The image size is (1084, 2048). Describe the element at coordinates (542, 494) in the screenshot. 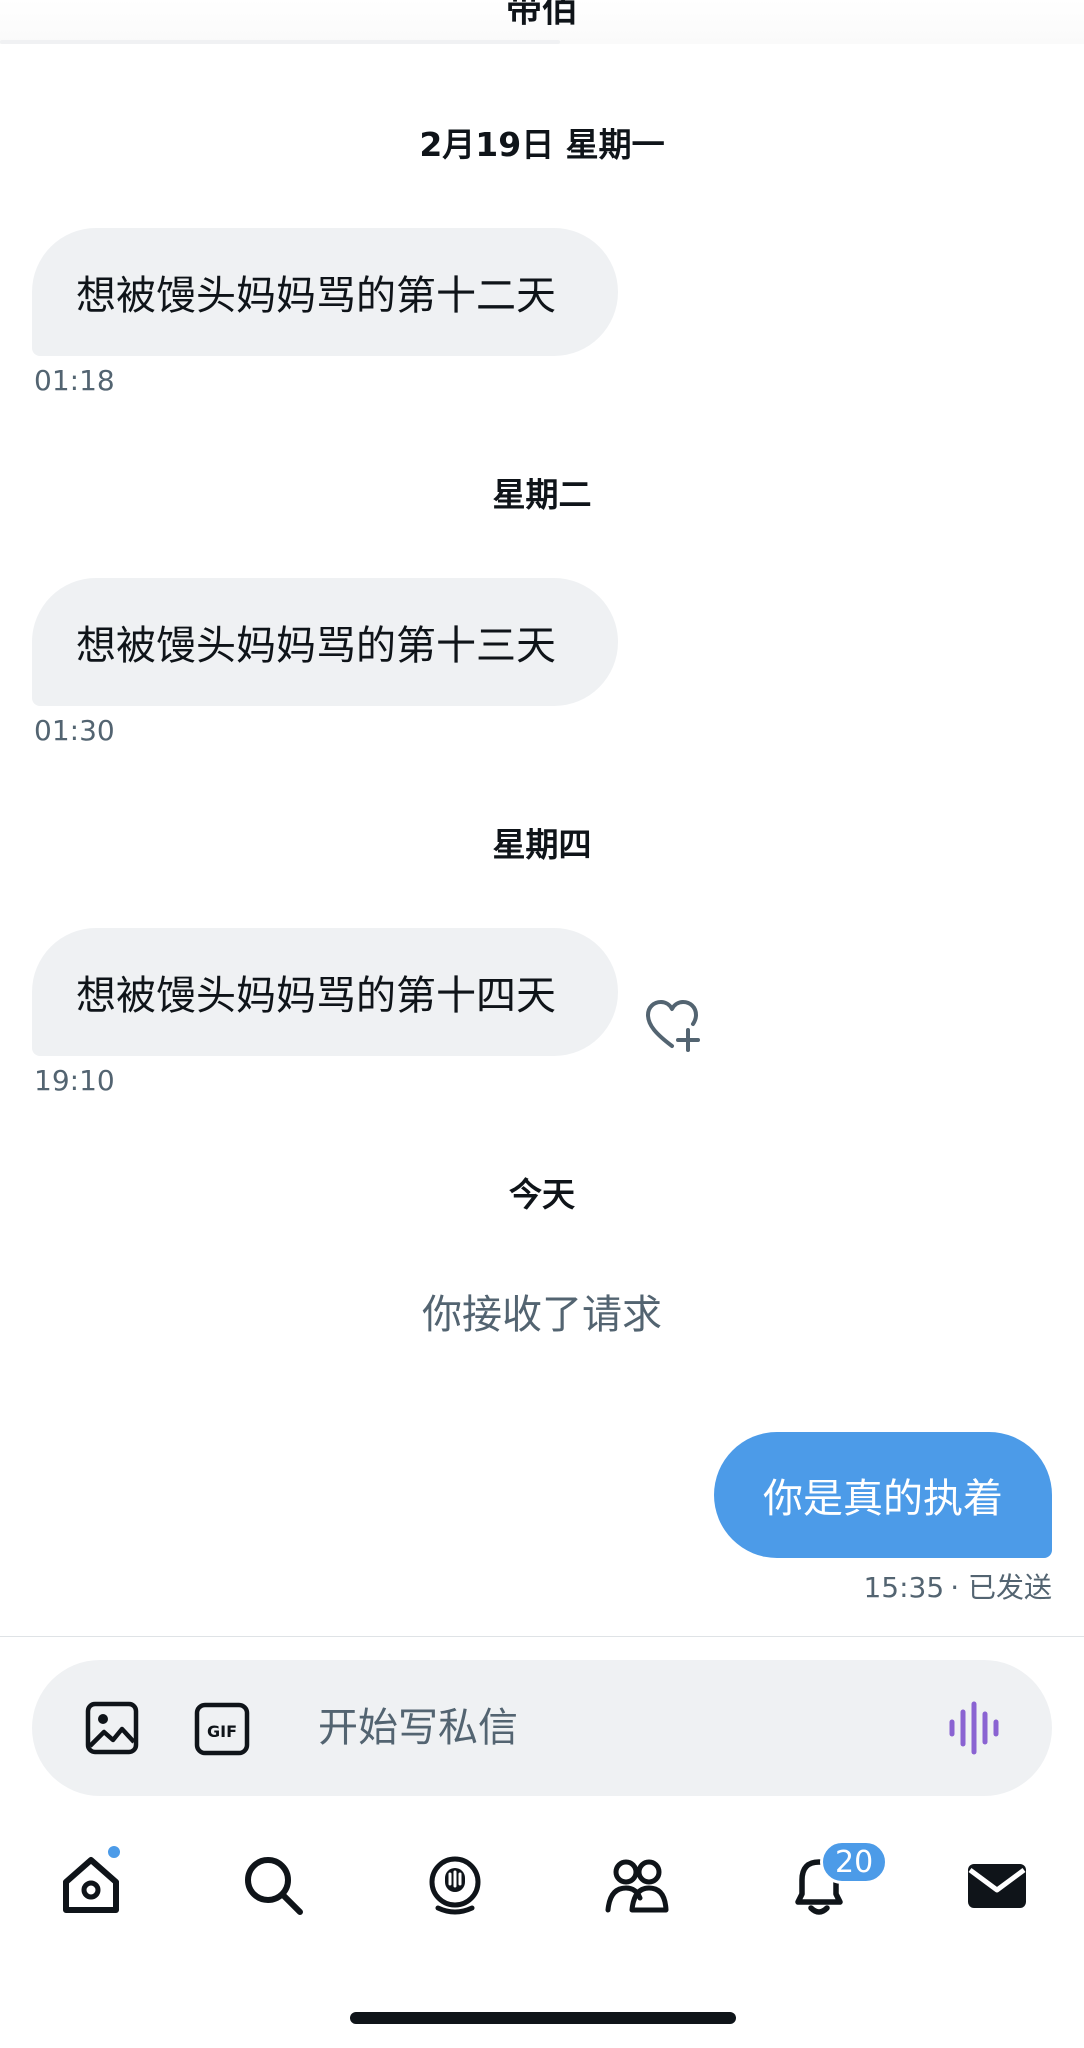

I see `date-separator: 星期二` at that location.